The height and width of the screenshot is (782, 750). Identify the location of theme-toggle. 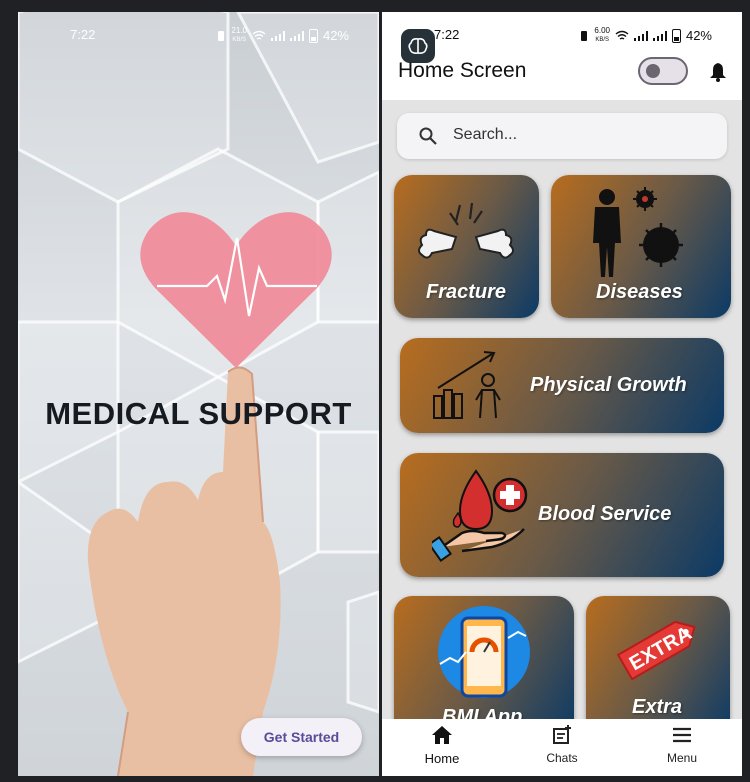
(663, 71).